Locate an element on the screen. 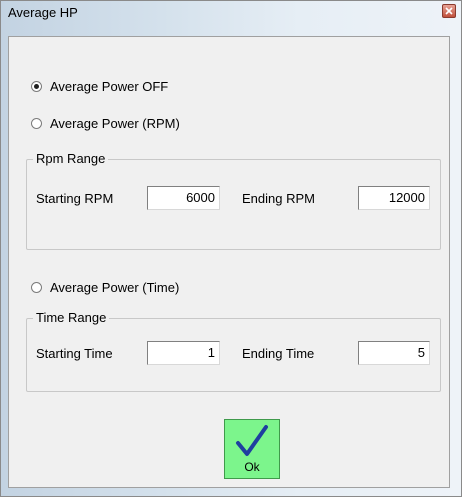 This screenshot has width=462, height=497. radio-button-checked is located at coordinates (36, 86).